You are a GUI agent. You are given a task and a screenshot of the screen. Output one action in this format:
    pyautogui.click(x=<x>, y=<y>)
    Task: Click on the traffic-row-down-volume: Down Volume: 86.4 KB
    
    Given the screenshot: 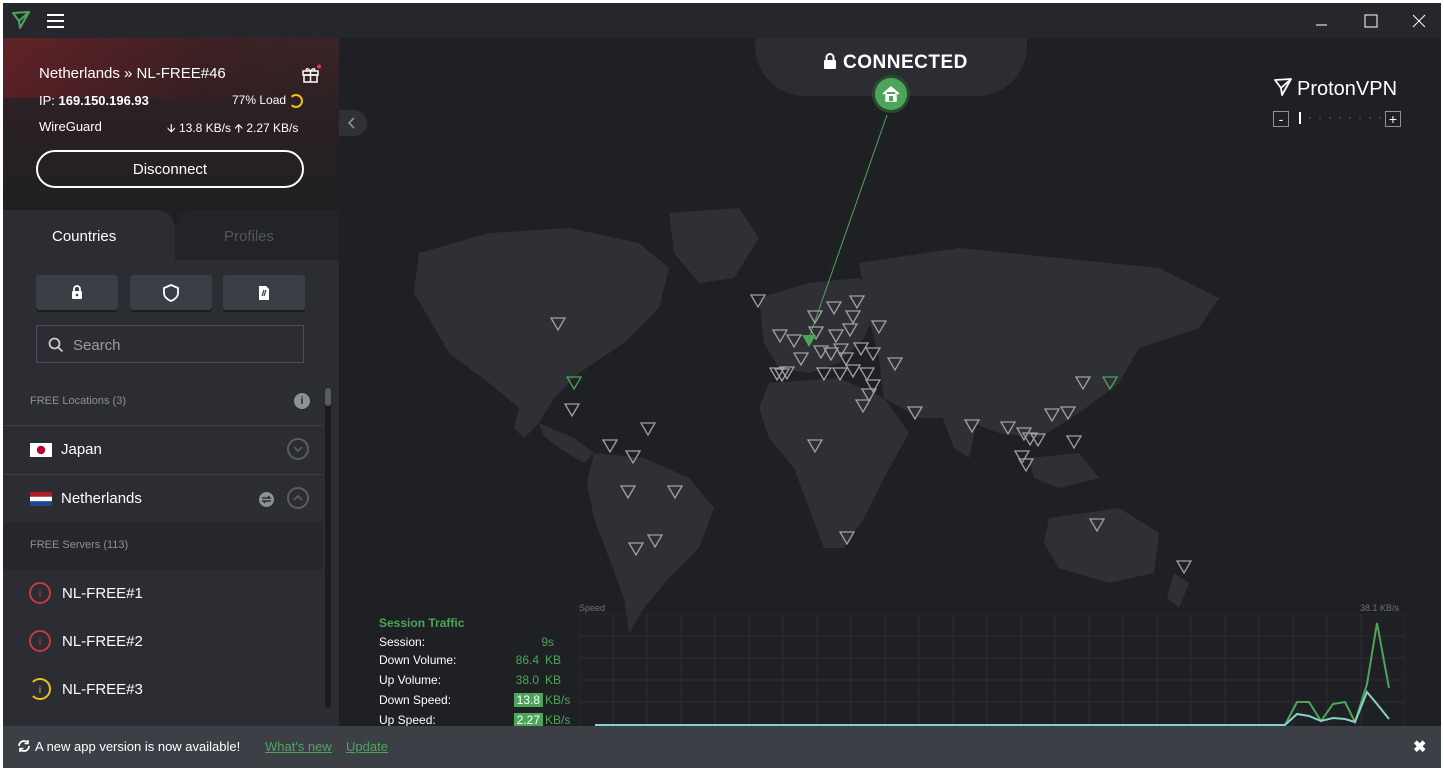 What is the action you would take?
    pyautogui.click(x=470, y=660)
    